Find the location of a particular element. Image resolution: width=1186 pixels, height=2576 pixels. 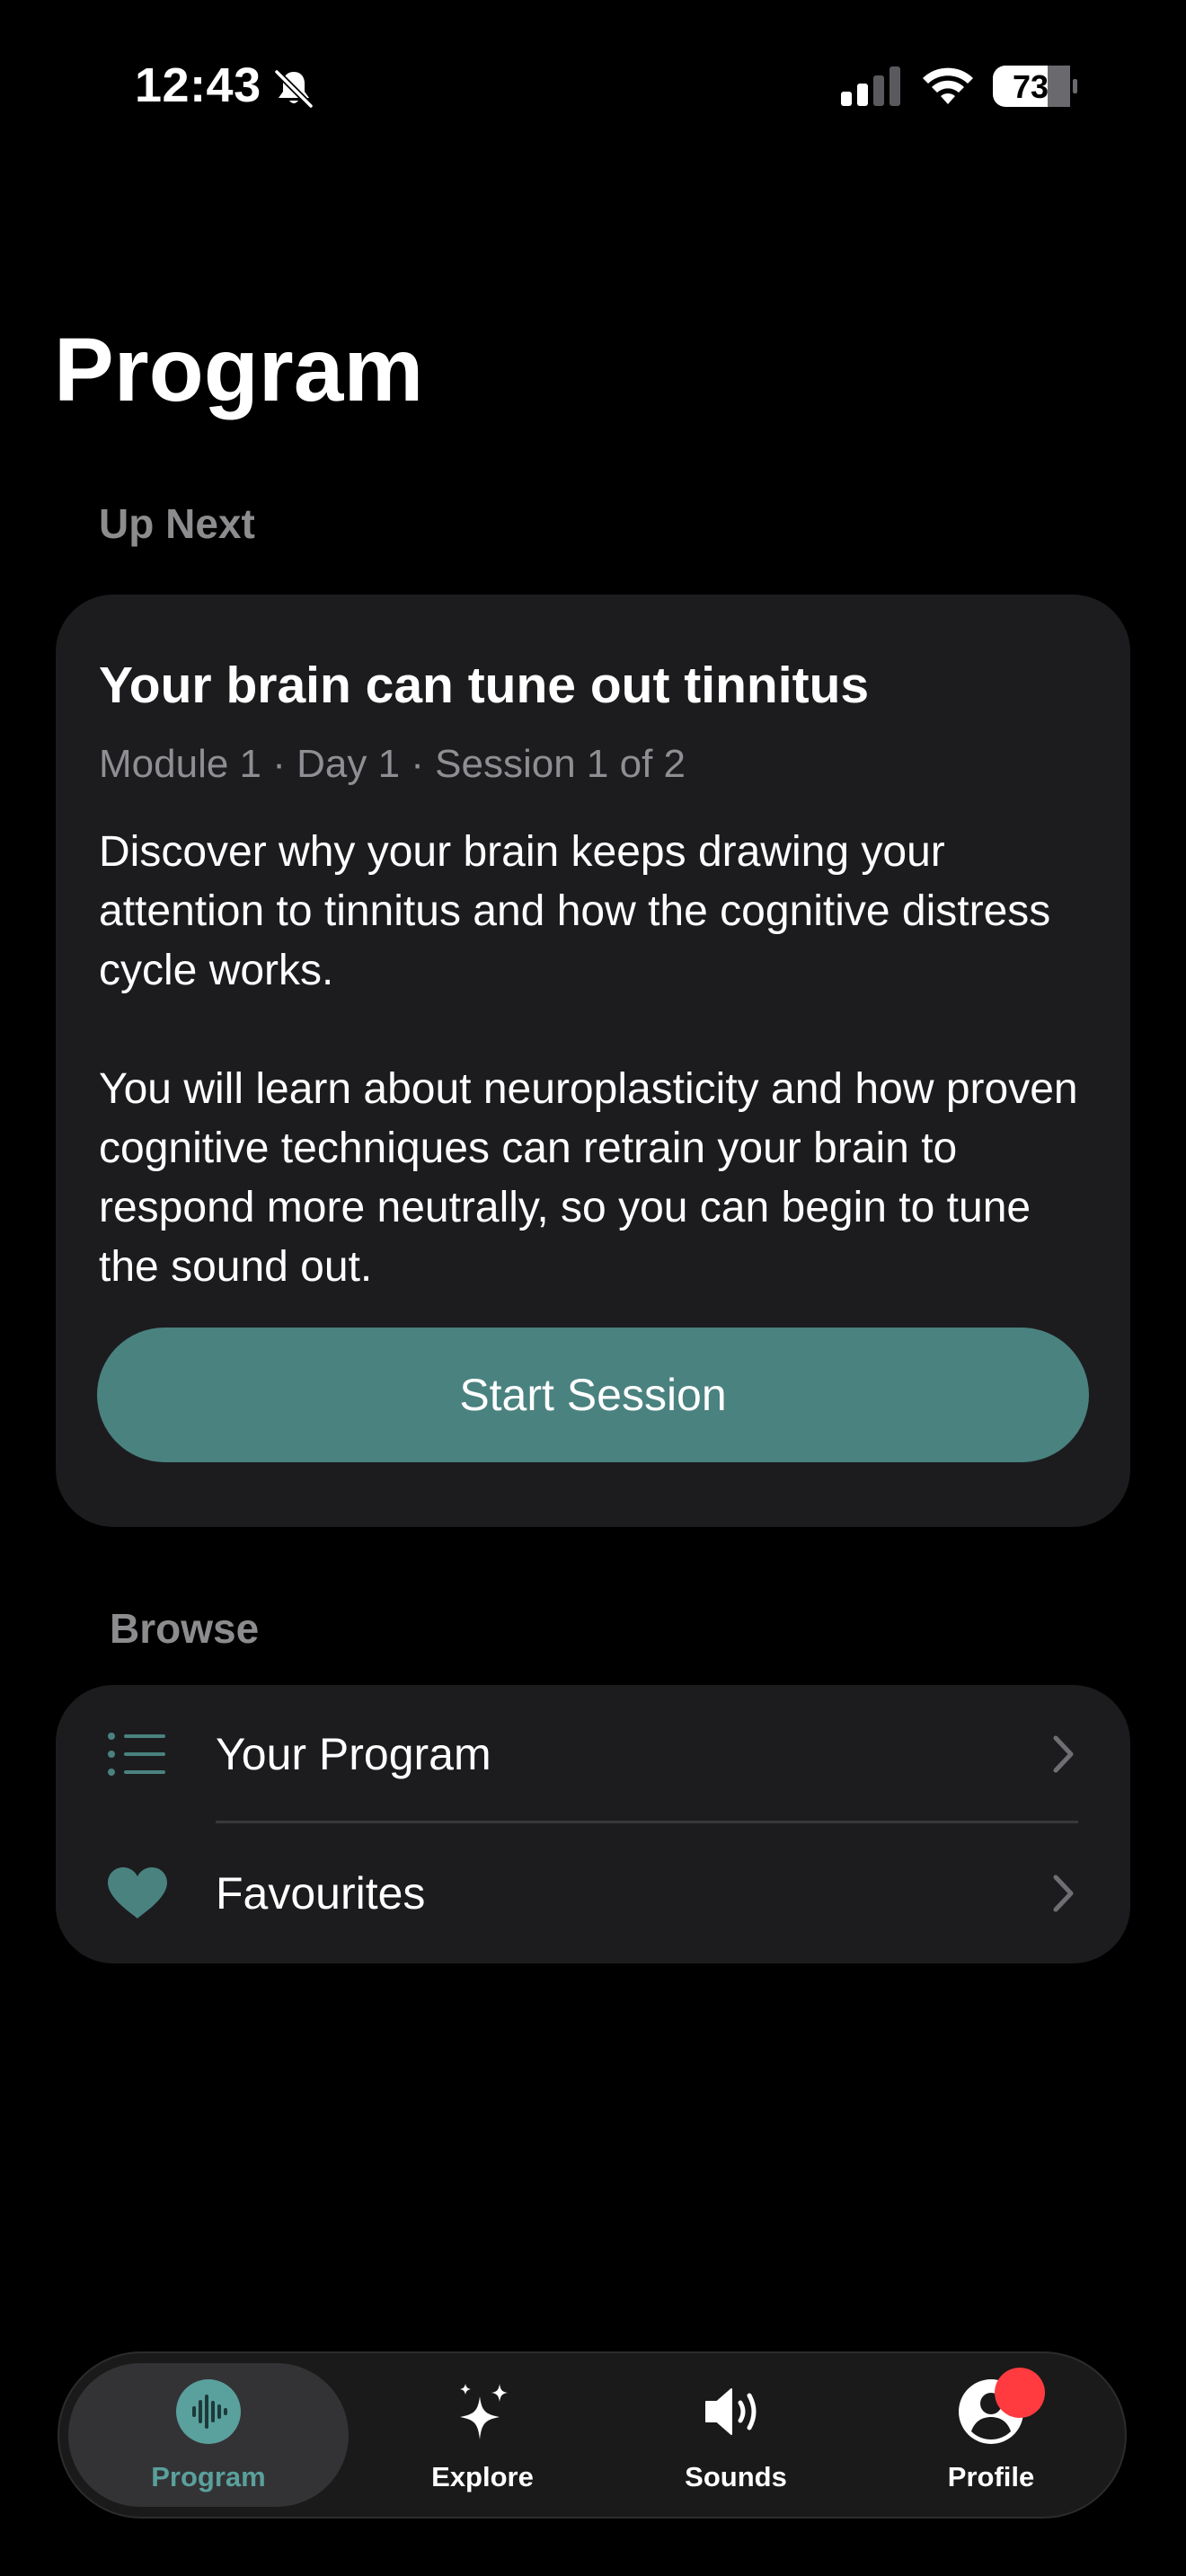

notification-badge is located at coordinates (1020, 2393).